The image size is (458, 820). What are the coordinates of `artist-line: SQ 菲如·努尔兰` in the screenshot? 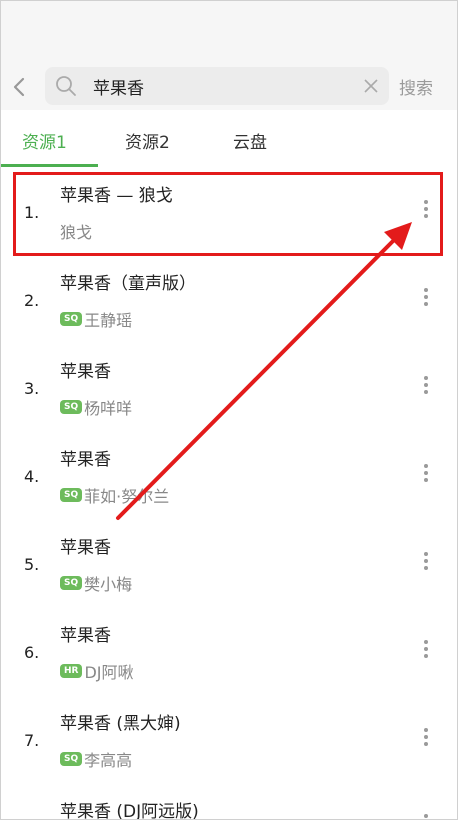 It's located at (114, 495).